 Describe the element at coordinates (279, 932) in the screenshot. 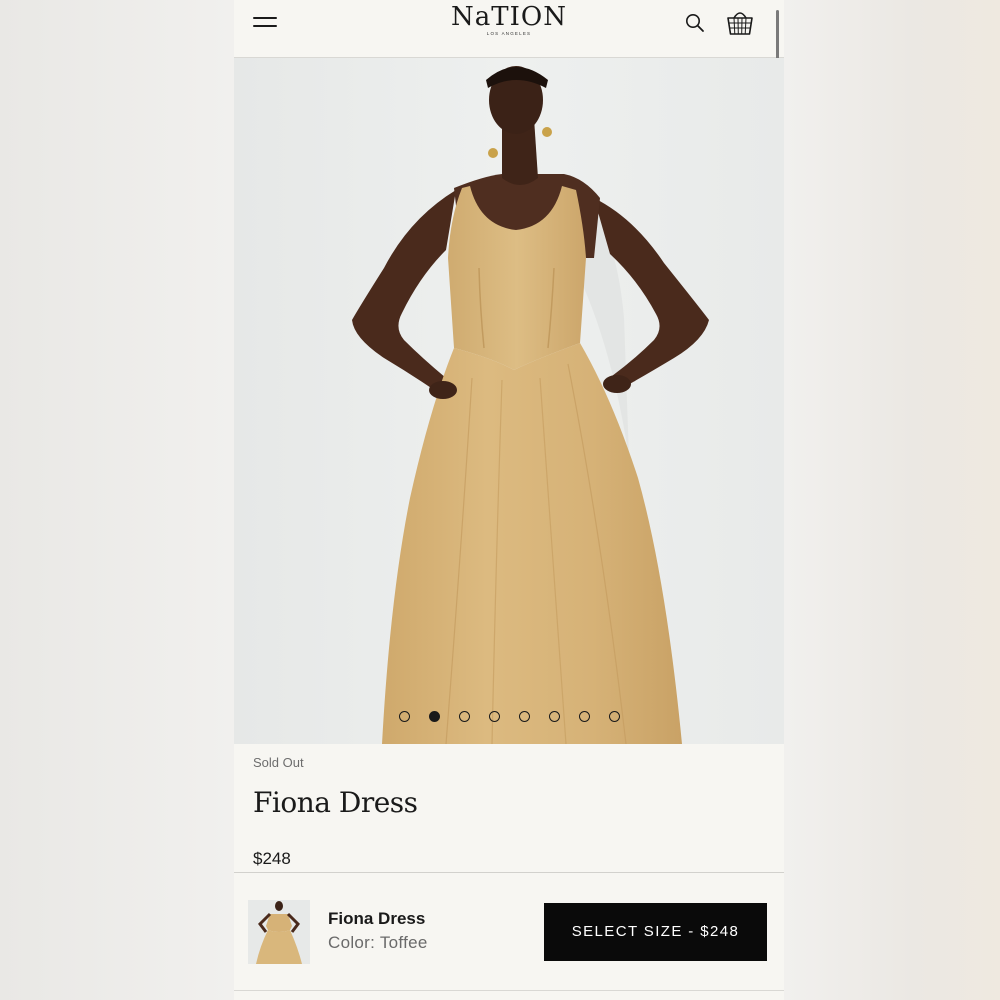

I see `product-thumbnail` at that location.